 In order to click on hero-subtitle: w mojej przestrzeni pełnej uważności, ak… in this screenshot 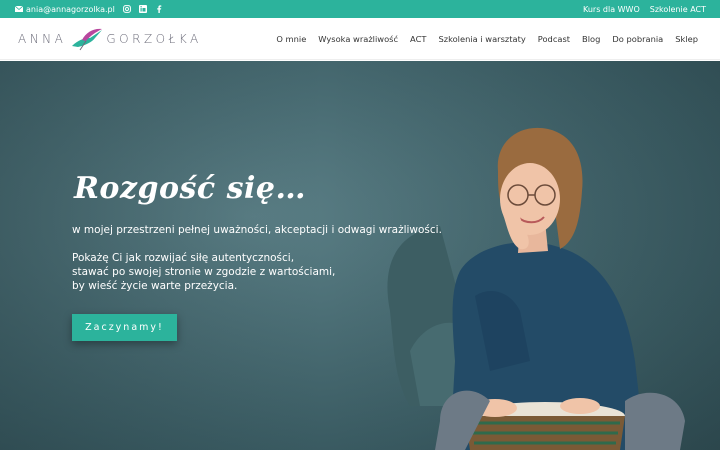, I will do `click(257, 230)`.